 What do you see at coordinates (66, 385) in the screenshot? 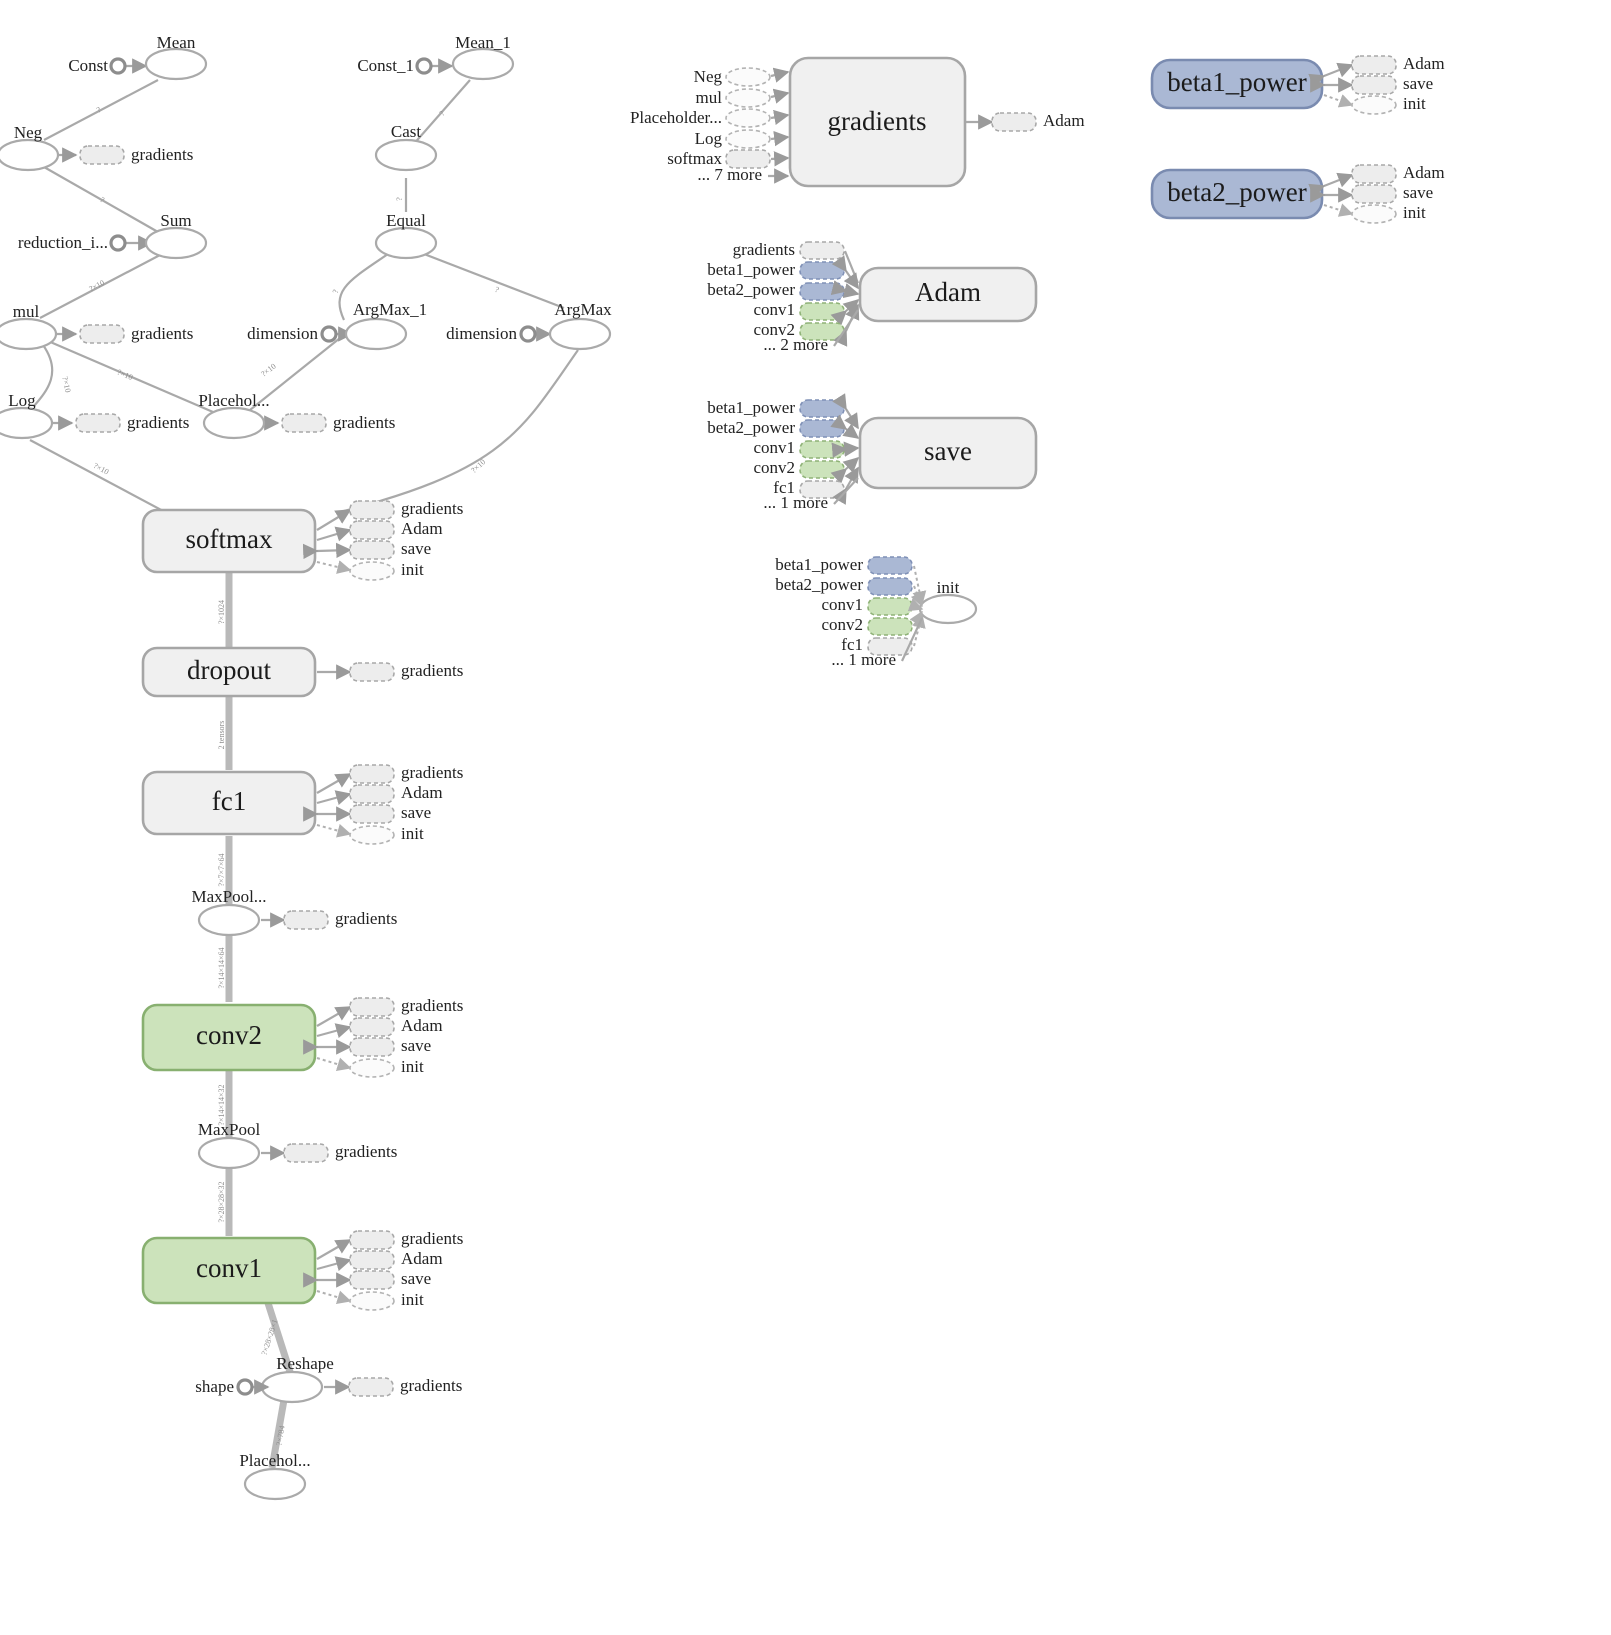
I see `svg-text: ?×10` at bounding box center [66, 385].